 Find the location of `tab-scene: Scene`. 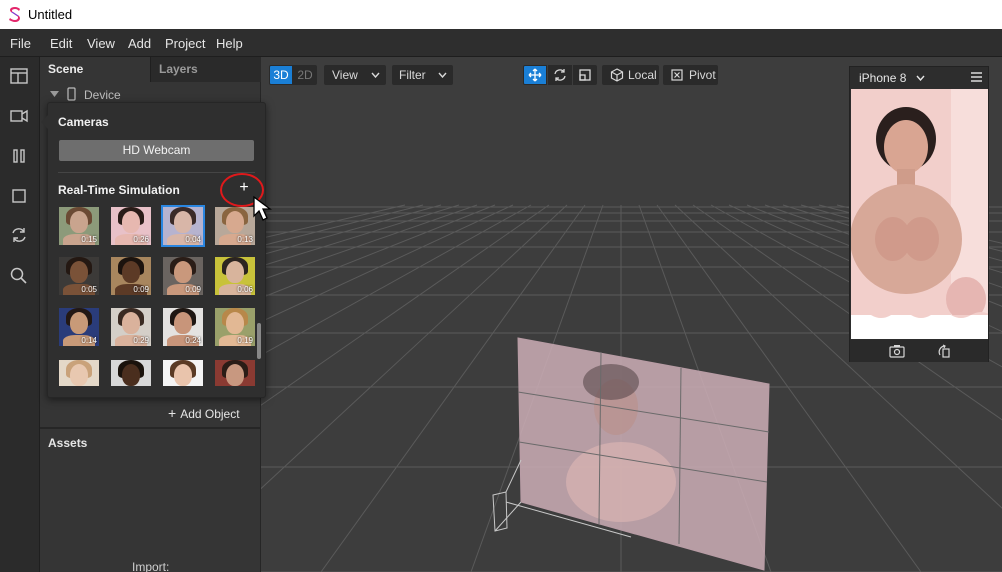

tab-scene: Scene is located at coordinates (95, 69).